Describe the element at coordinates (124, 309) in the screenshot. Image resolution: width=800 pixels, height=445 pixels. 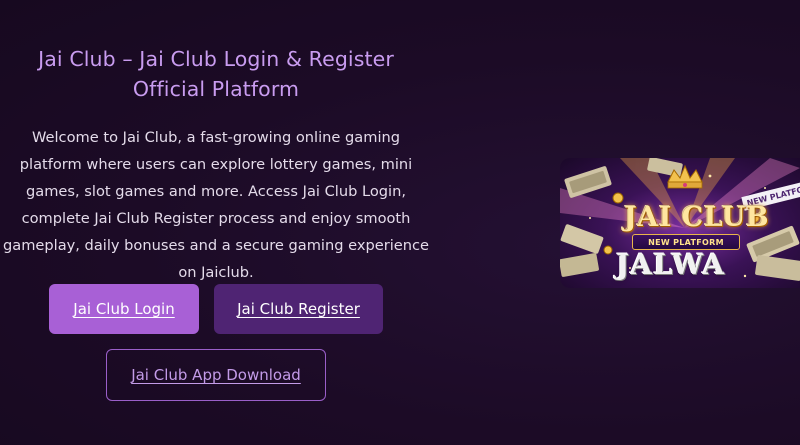
I see `login-button: Jai Club Login` at that location.